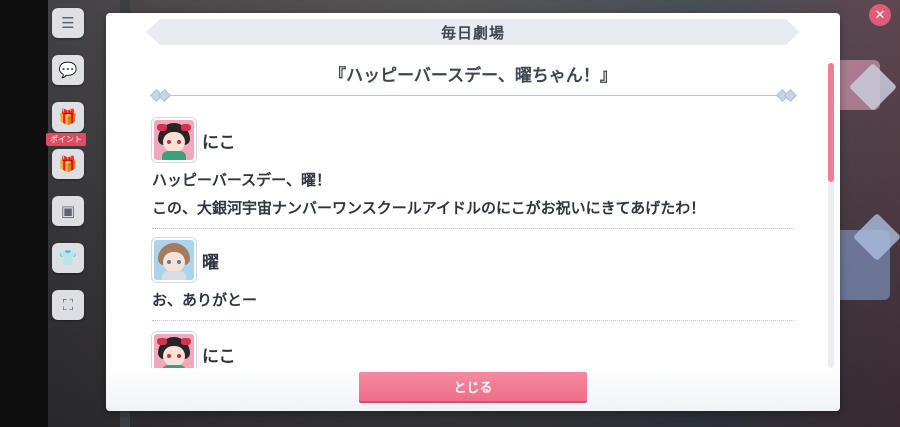 This screenshot has width=900, height=427. Describe the element at coordinates (831, 215) in the screenshot. I see `scrollbar` at that location.